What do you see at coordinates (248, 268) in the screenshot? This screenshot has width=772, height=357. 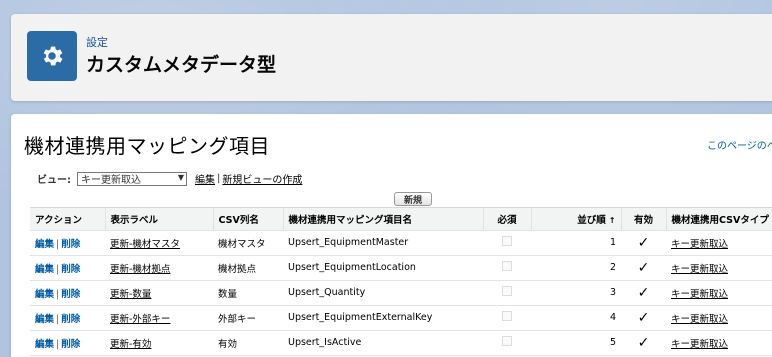 I see `cell-csv: 機材拠点` at bounding box center [248, 268].